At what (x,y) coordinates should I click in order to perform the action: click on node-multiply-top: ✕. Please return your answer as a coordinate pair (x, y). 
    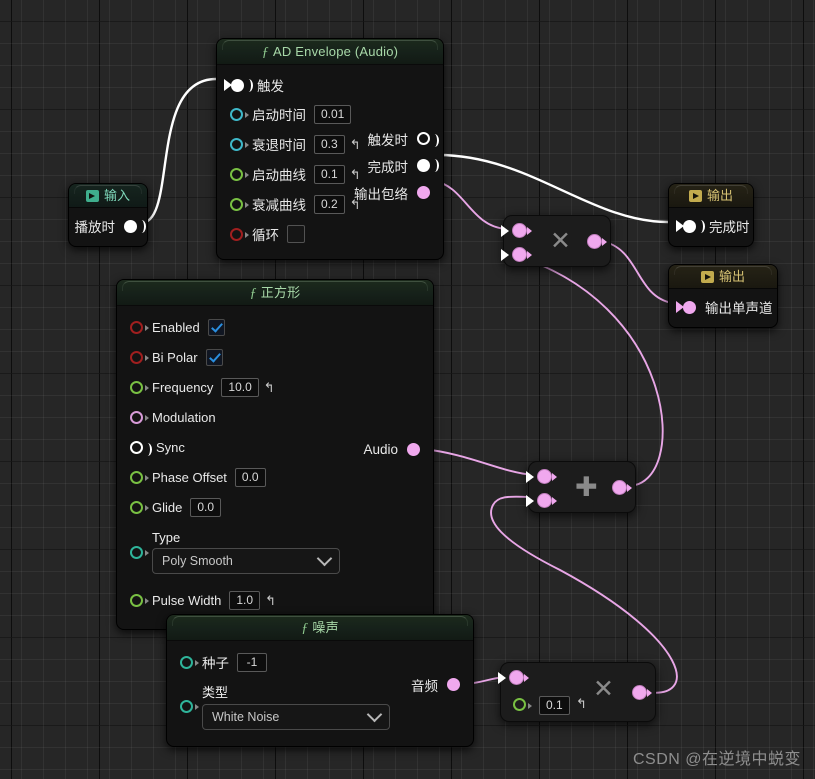
    Looking at the image, I should click on (556, 241).